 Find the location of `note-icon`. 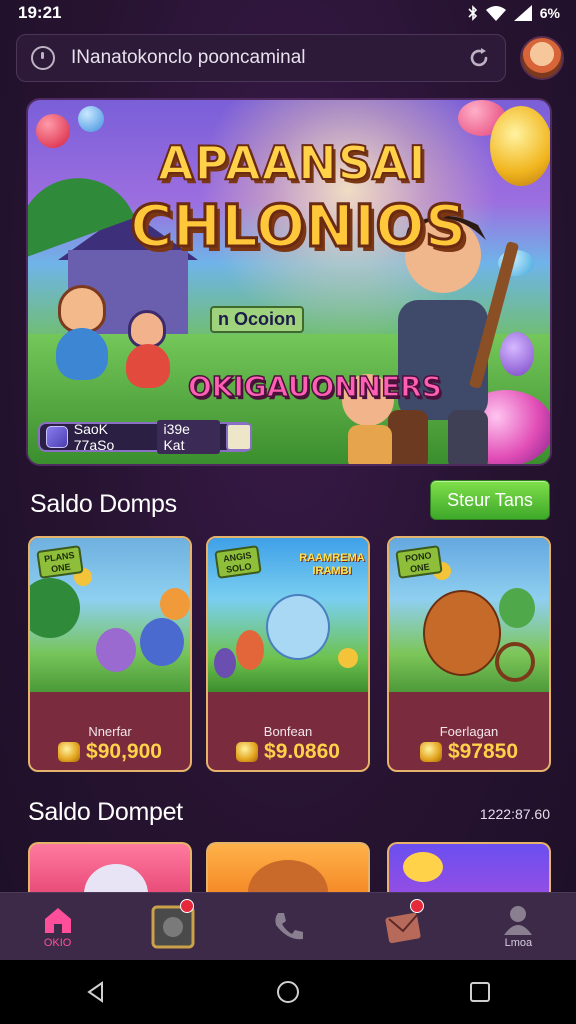

note-icon is located at coordinates (239, 437).